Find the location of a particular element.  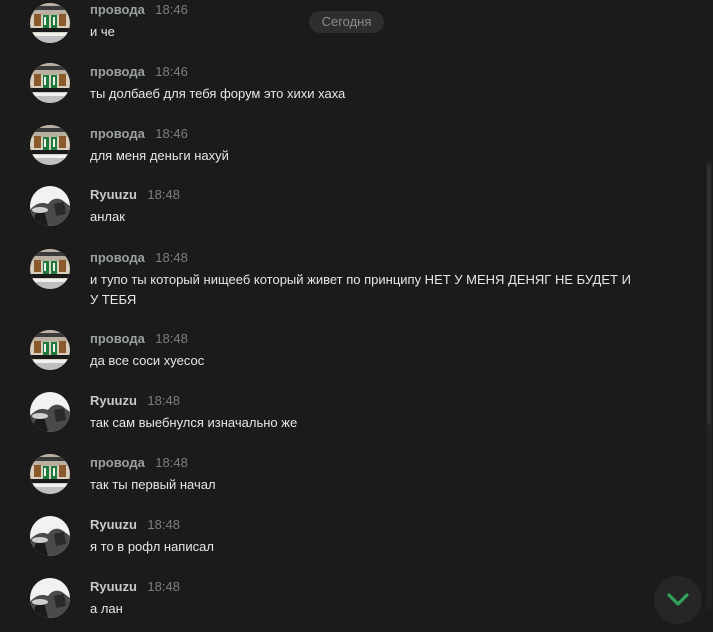

scrollbar-thumb is located at coordinates (709, 295).